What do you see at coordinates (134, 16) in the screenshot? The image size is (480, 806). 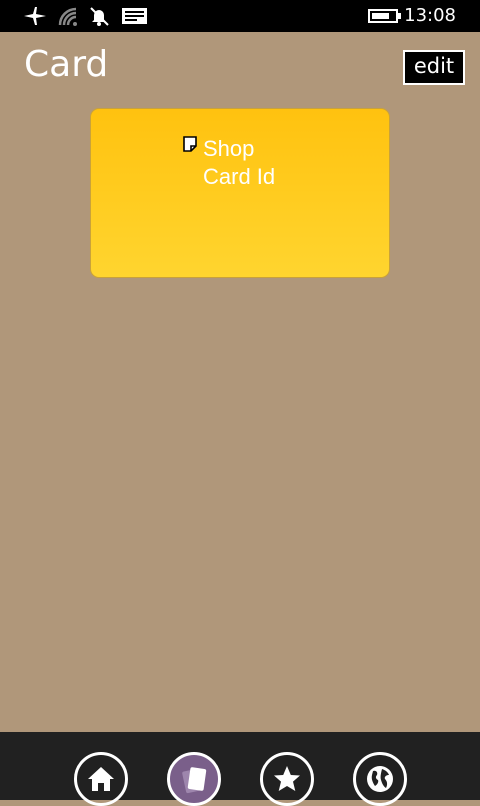 I see `messaging-icon` at bounding box center [134, 16].